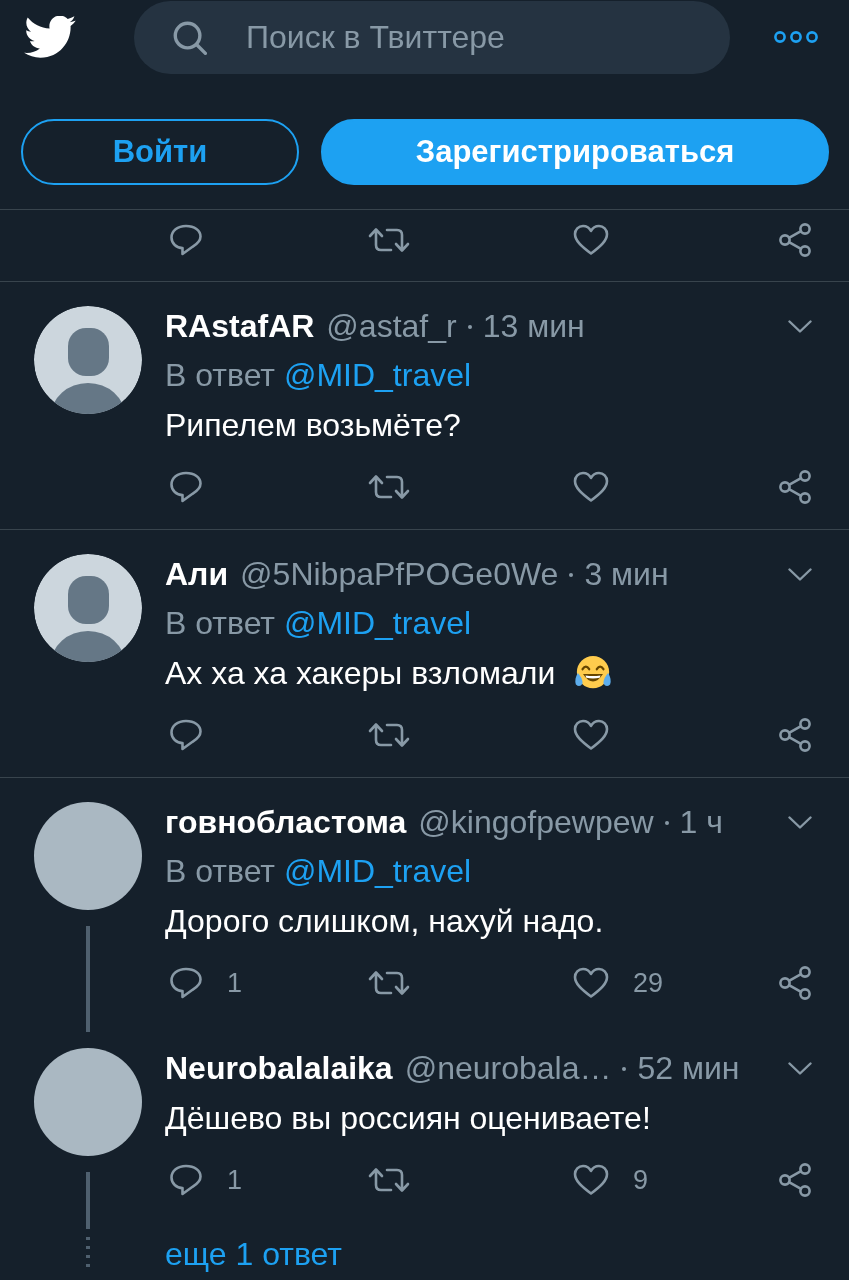  I want to click on timestamp: 3 мин, so click(626, 574).